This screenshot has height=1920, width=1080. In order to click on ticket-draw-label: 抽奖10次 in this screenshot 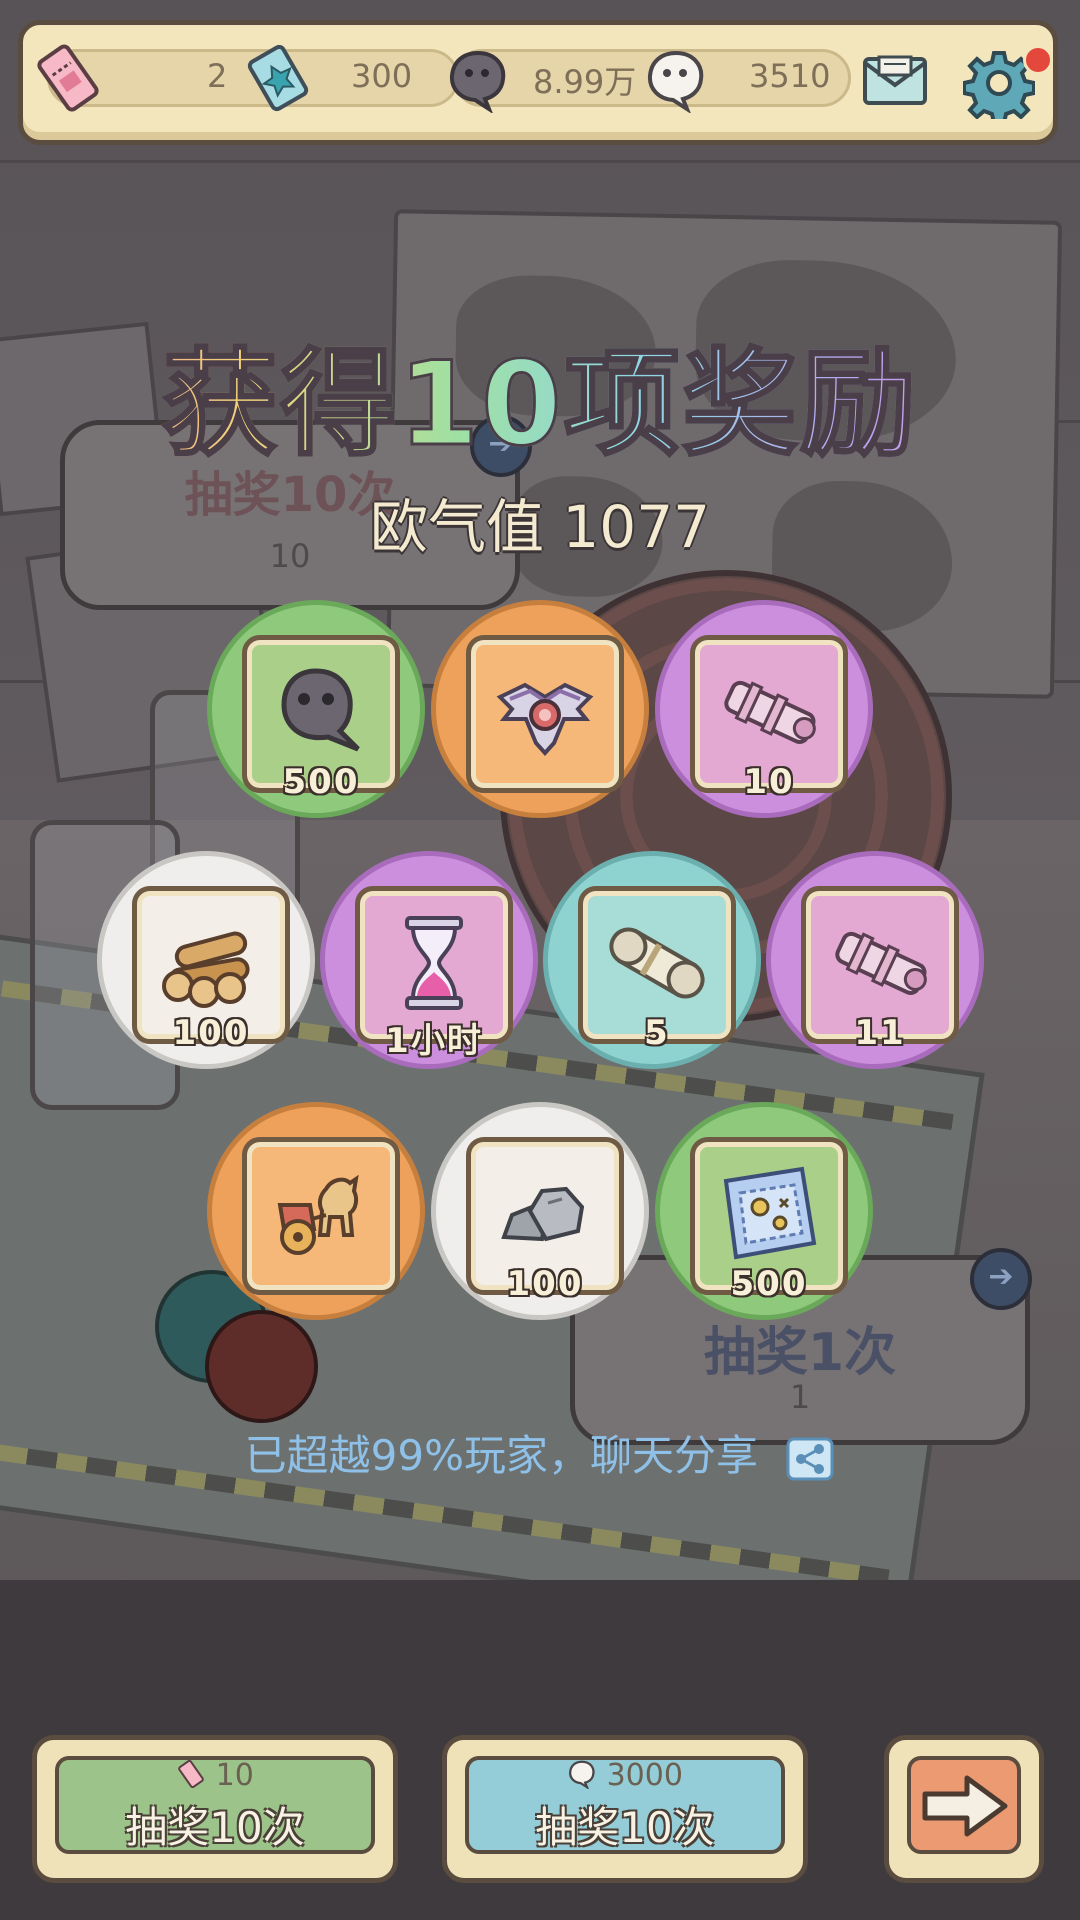, I will do `click(215, 1827)`.